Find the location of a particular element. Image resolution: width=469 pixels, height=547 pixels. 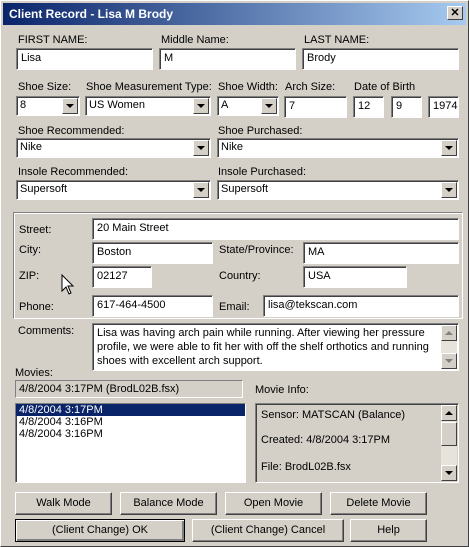

city-field: Boston is located at coordinates (152, 253).